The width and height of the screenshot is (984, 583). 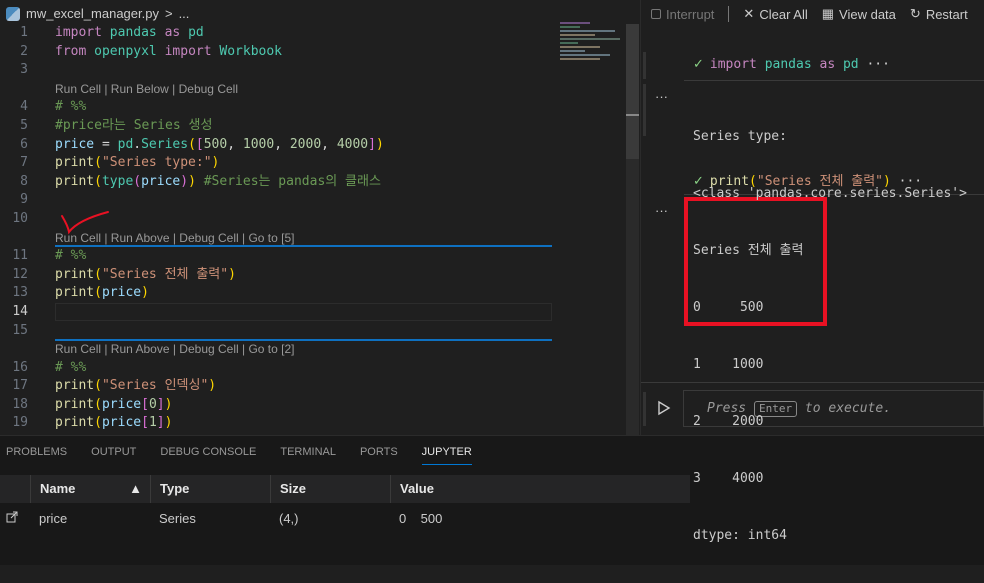 What do you see at coordinates (276, 405) in the screenshot?
I see `code-line: 18 print(price[0])` at bounding box center [276, 405].